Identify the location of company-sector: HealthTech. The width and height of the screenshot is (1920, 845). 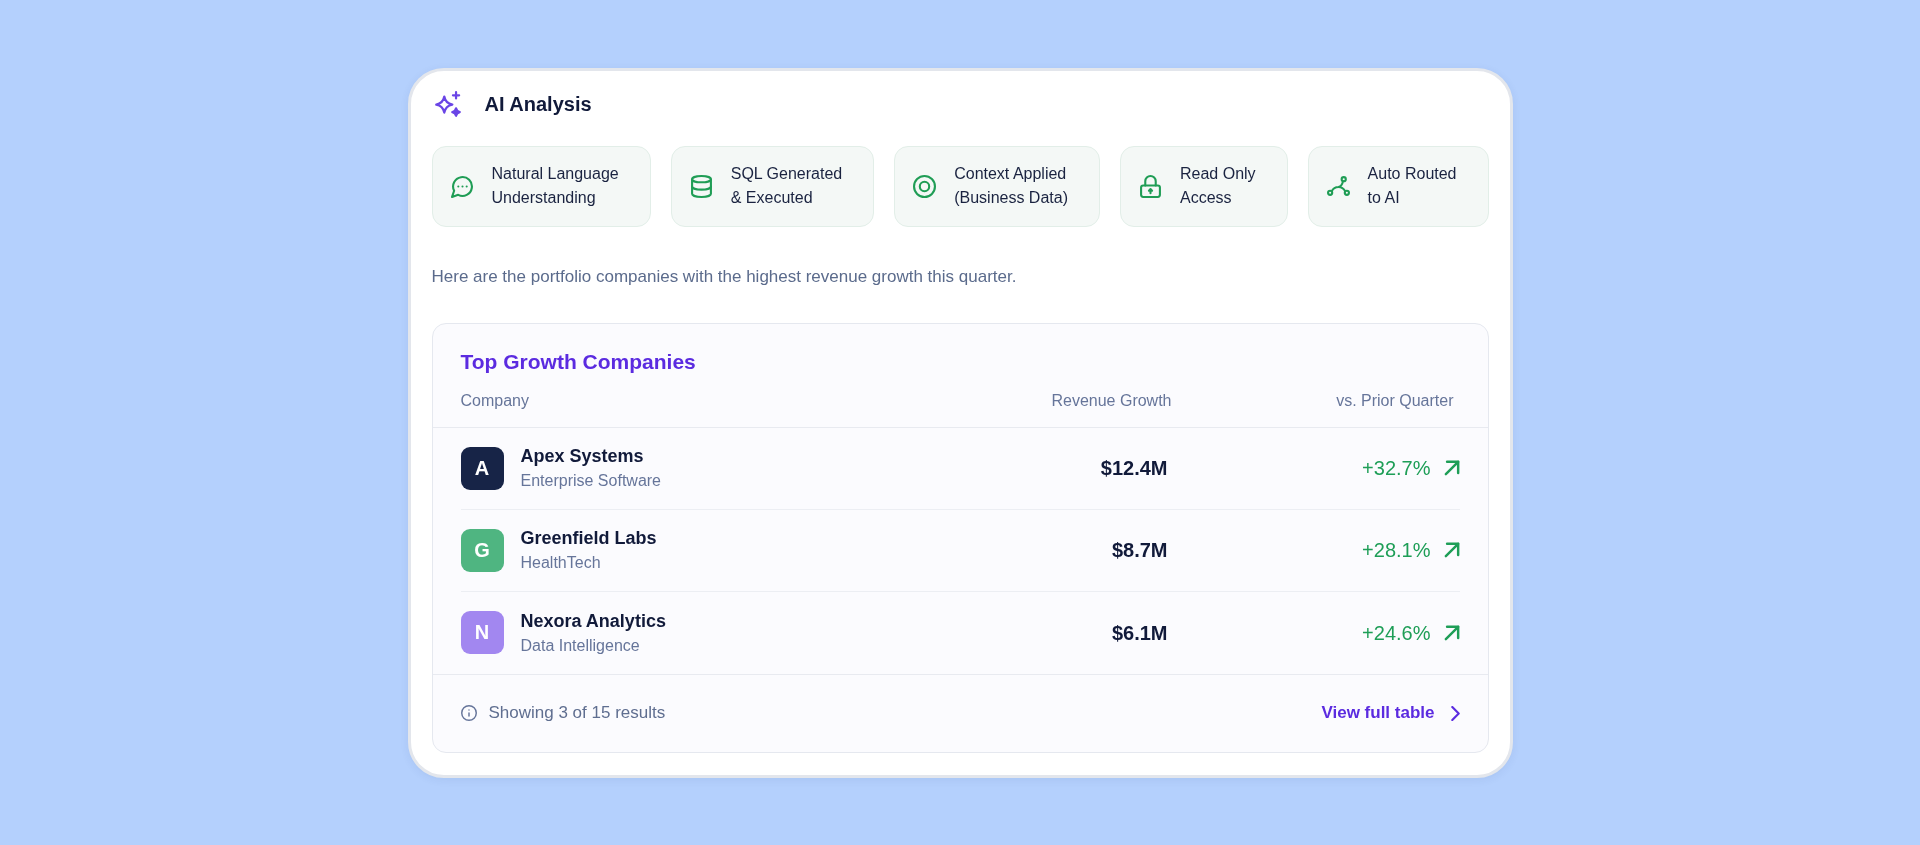
(561, 563).